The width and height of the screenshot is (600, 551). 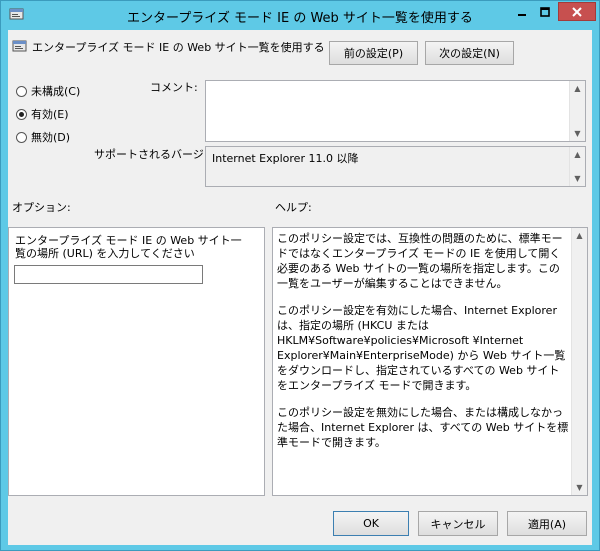 What do you see at coordinates (174, 87) in the screenshot?
I see `comment-label: コメント:` at bounding box center [174, 87].